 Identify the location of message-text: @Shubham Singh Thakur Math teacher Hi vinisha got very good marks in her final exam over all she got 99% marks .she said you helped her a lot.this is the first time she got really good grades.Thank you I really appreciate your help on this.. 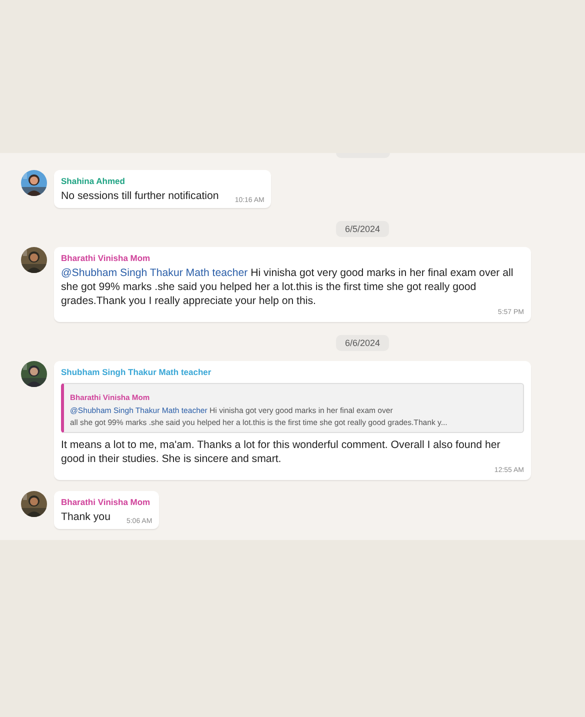
(287, 287).